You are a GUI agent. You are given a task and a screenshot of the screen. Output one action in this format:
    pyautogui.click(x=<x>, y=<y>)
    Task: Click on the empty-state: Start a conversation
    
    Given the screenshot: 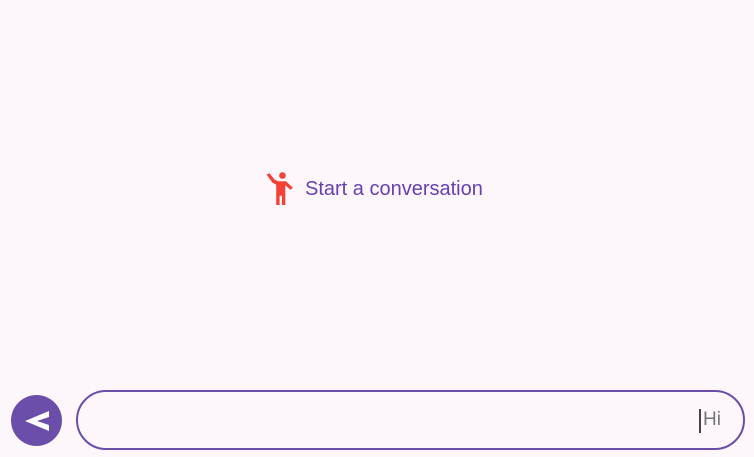 What is the action you would take?
    pyautogui.click(x=374, y=189)
    